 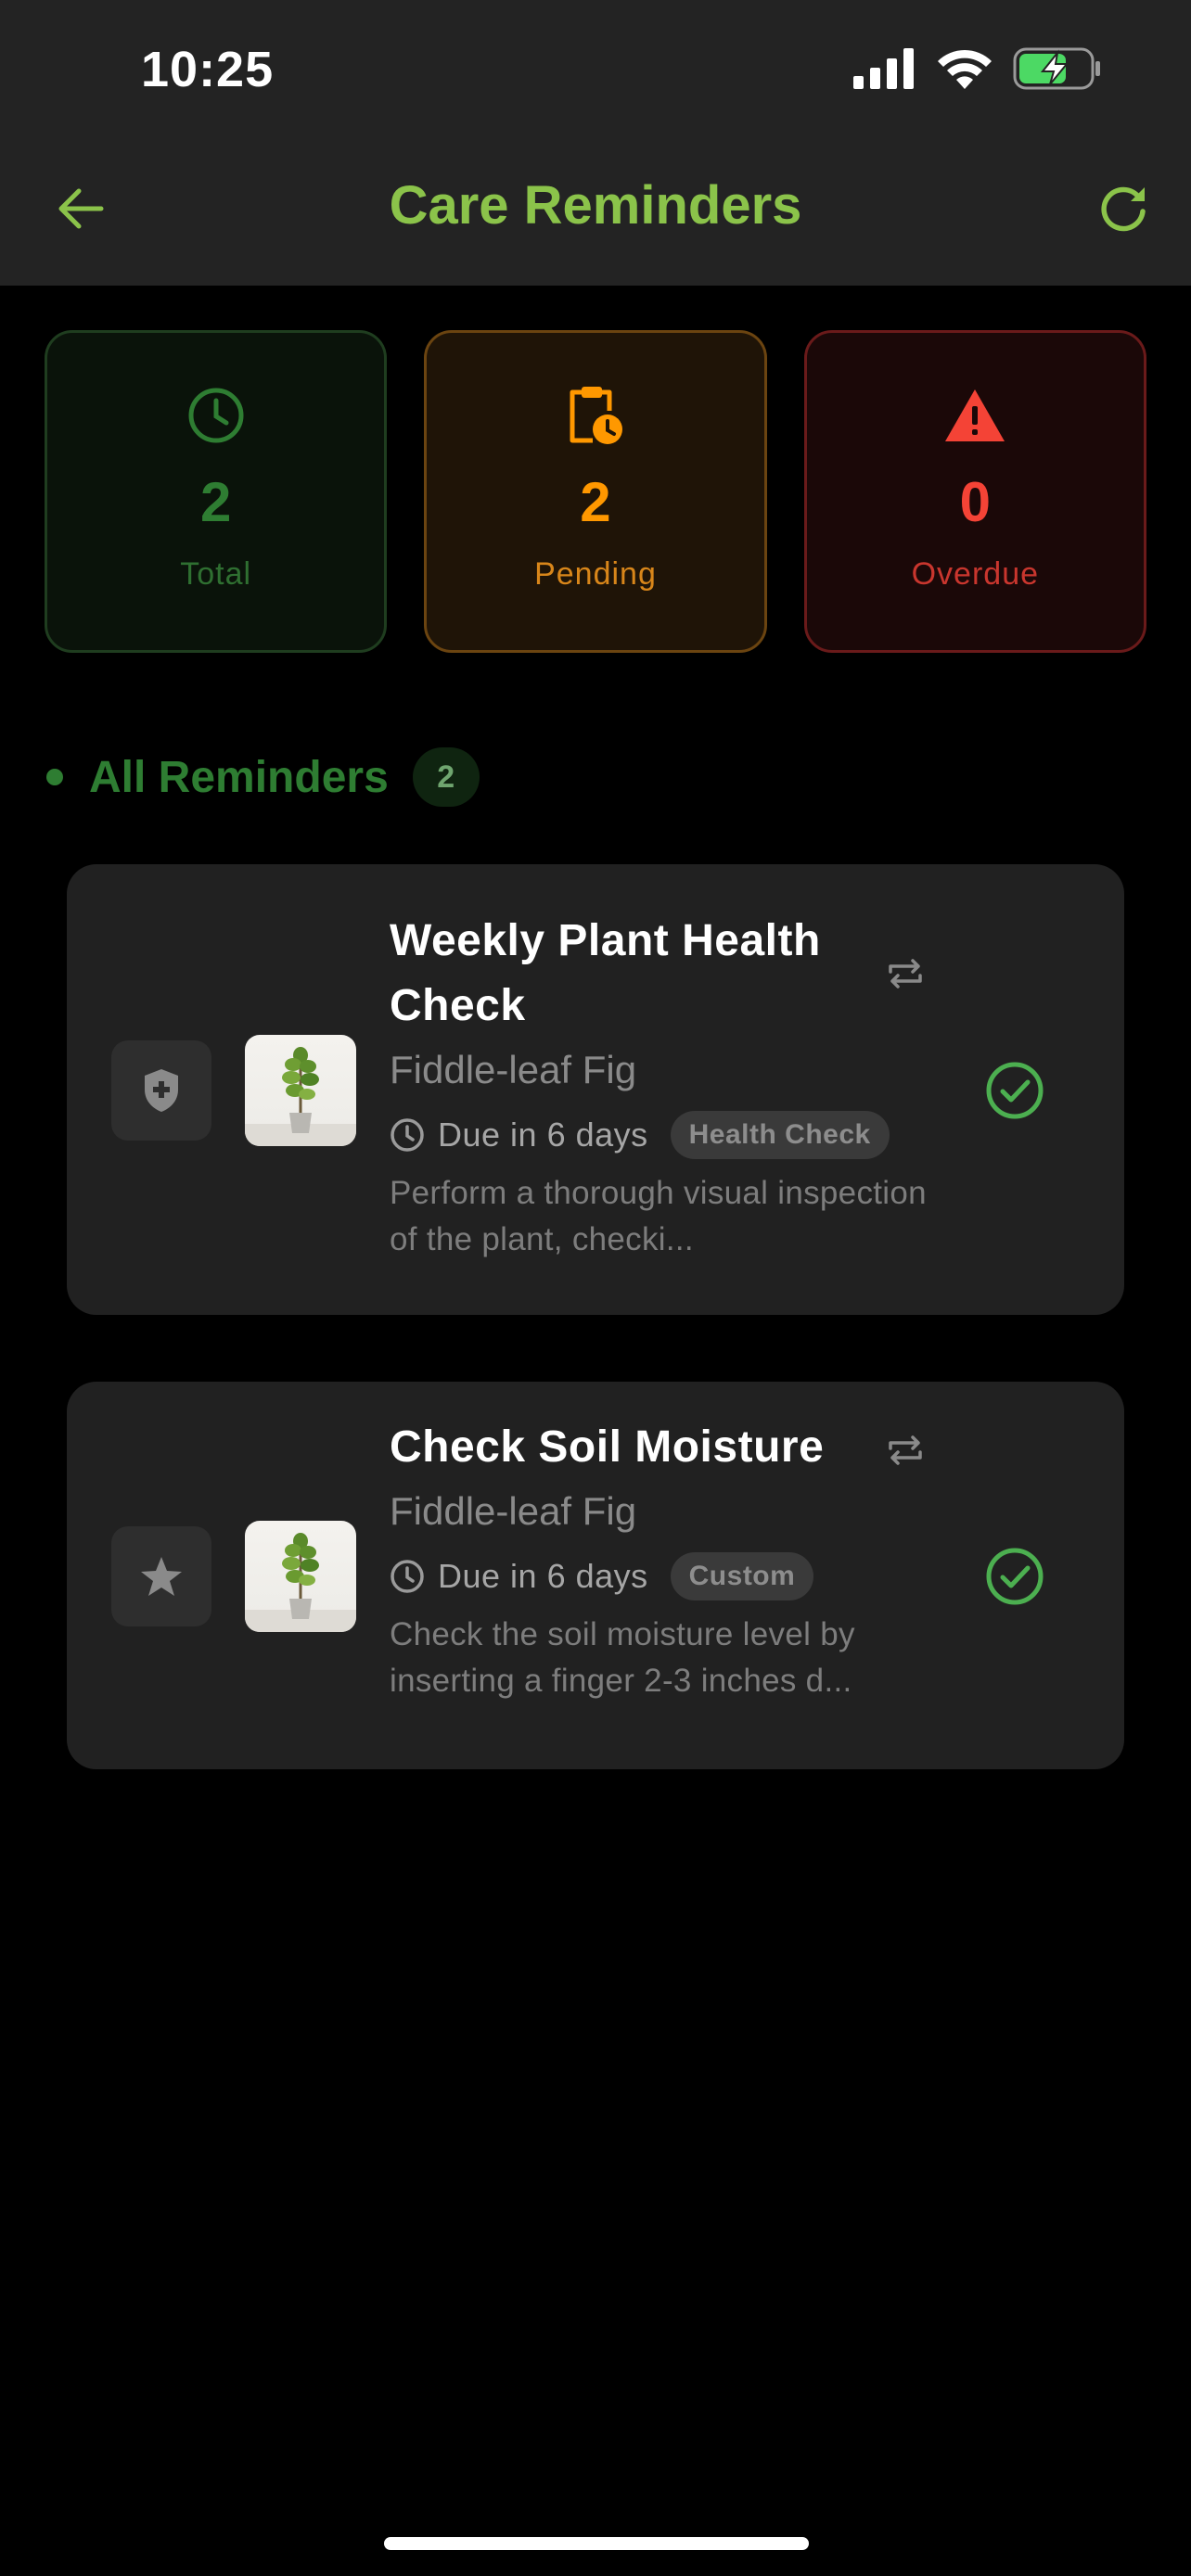 What do you see at coordinates (668, 1135) in the screenshot?
I see `due-row: Due in 6 days Health Check` at bounding box center [668, 1135].